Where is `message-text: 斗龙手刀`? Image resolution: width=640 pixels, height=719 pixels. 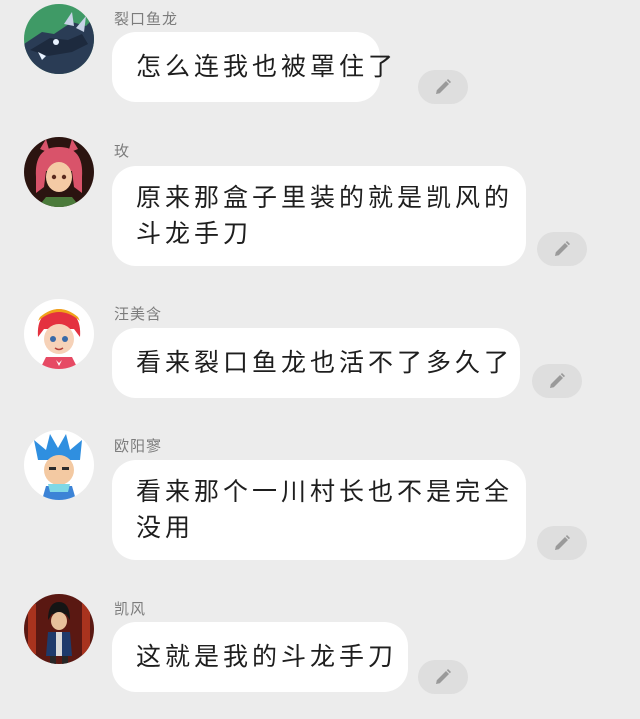
message-text: 斗龙手刀 is located at coordinates (194, 233).